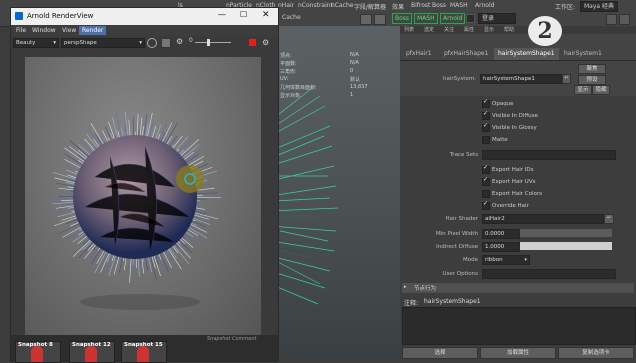  Describe the element at coordinates (592, 80) in the screenshot. I see `preset-button: 预设` at that location.